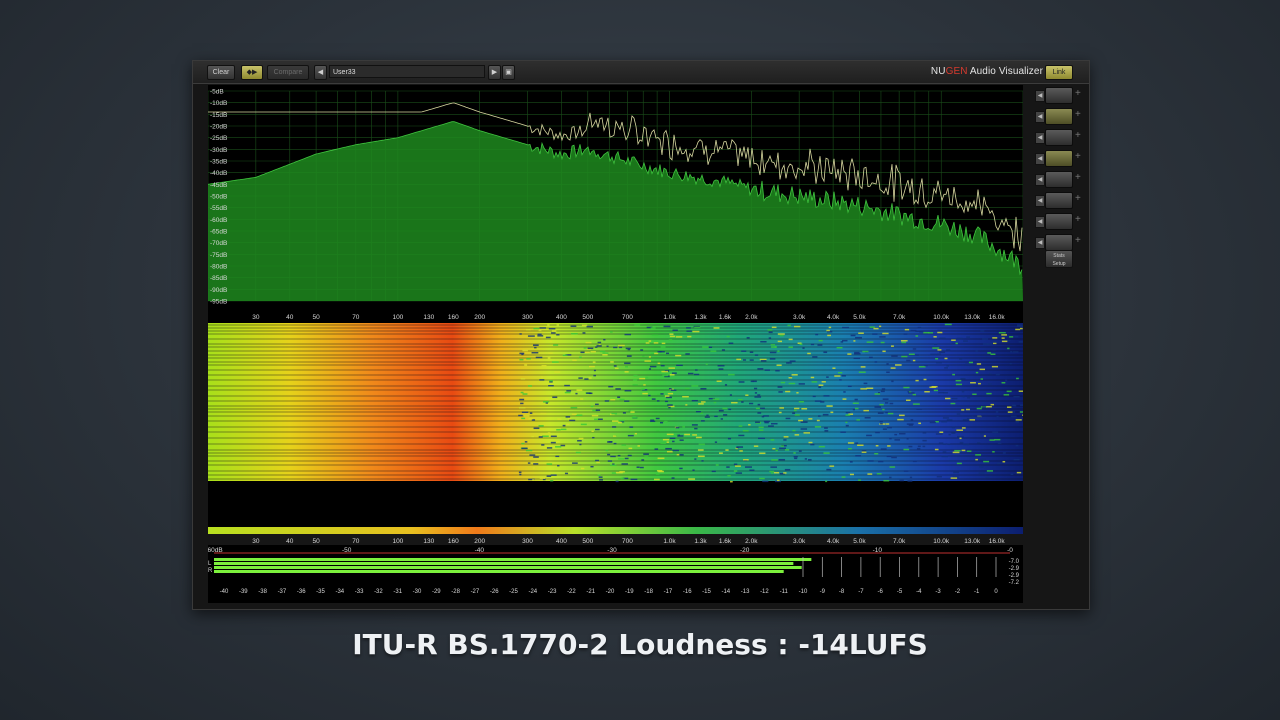 The width and height of the screenshot is (1280, 720). I want to click on meter-bottom-label: -40, so click(224, 592).